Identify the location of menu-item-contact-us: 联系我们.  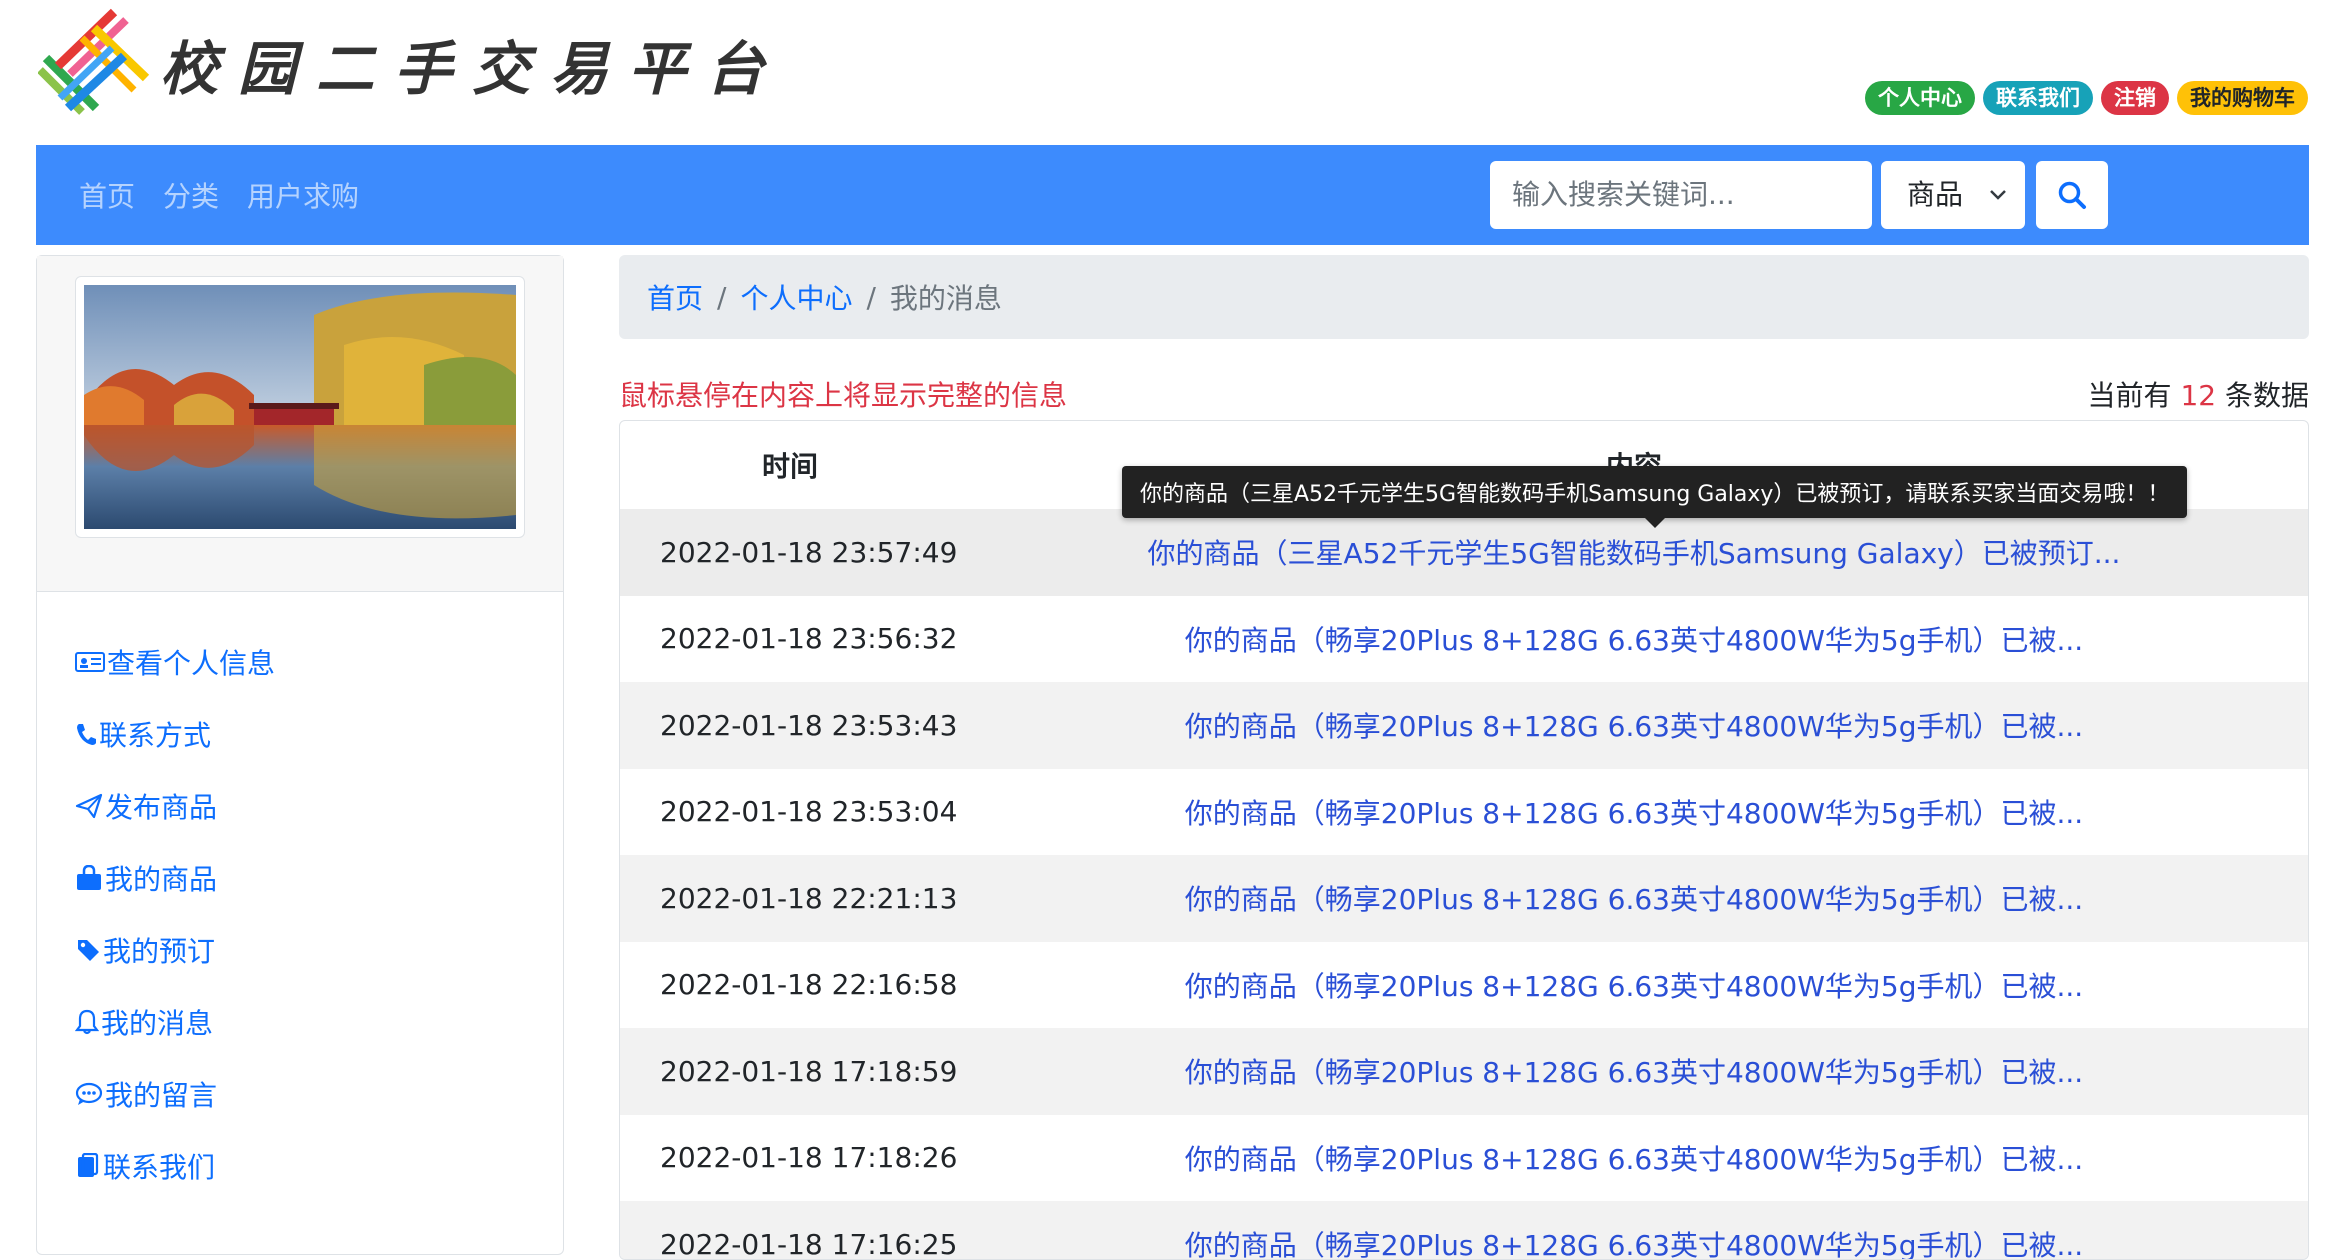
(175, 1166).